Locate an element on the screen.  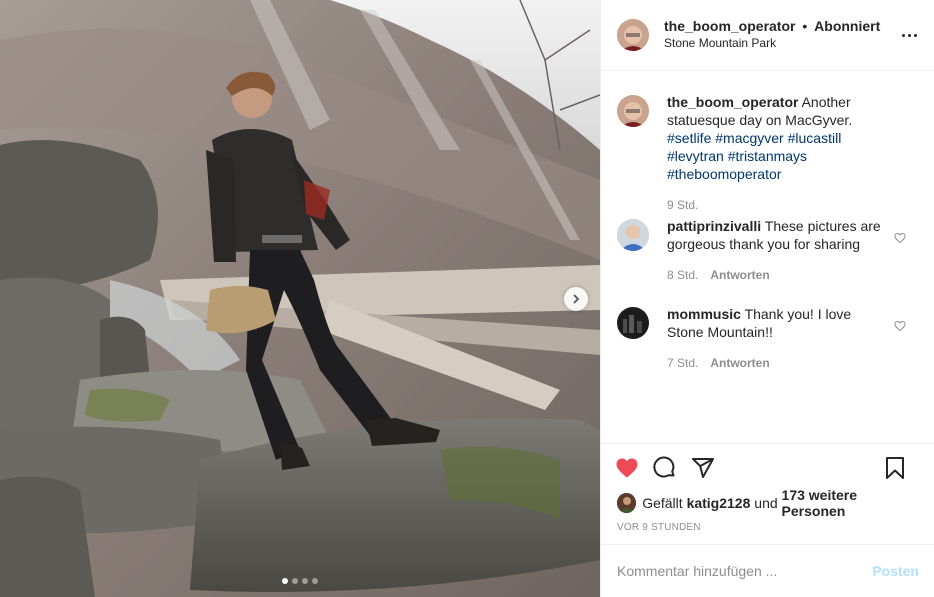
comment-time: 8 Std. is located at coordinates (682, 275).